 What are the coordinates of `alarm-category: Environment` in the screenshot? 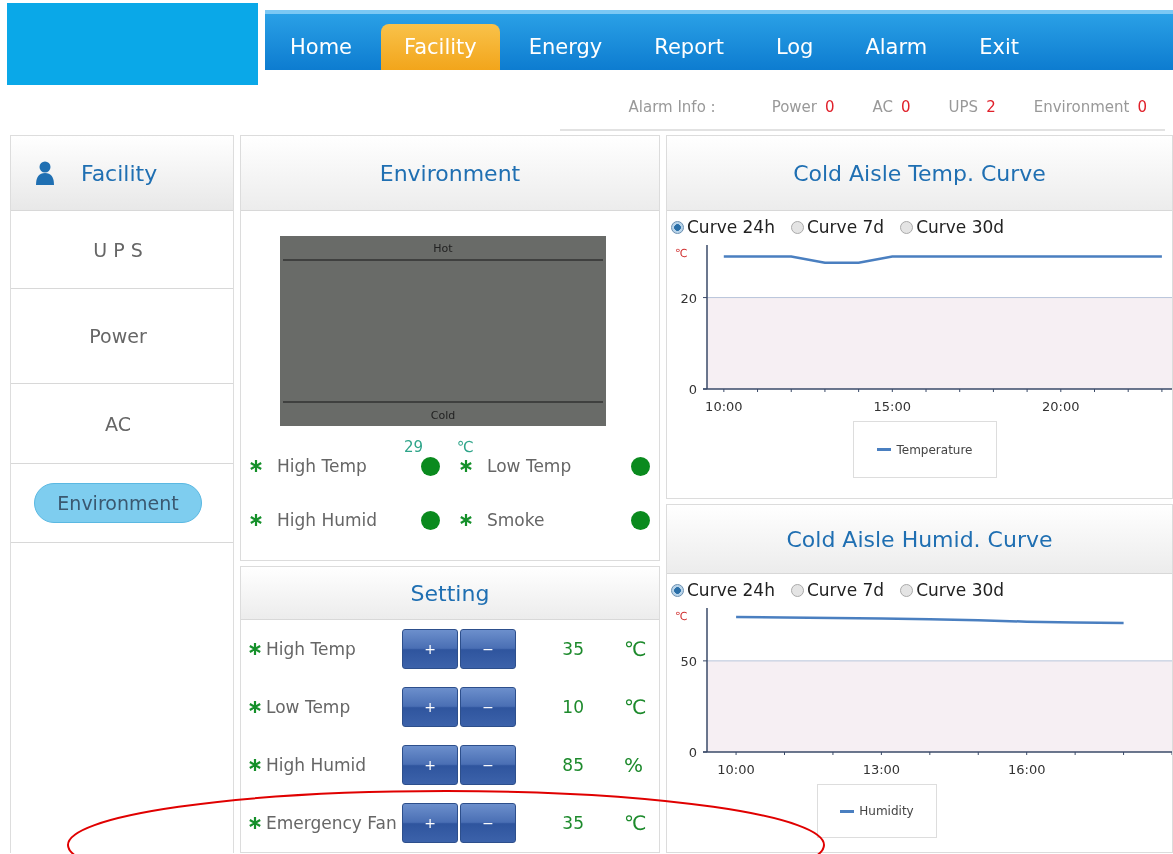 It's located at (1081, 107).